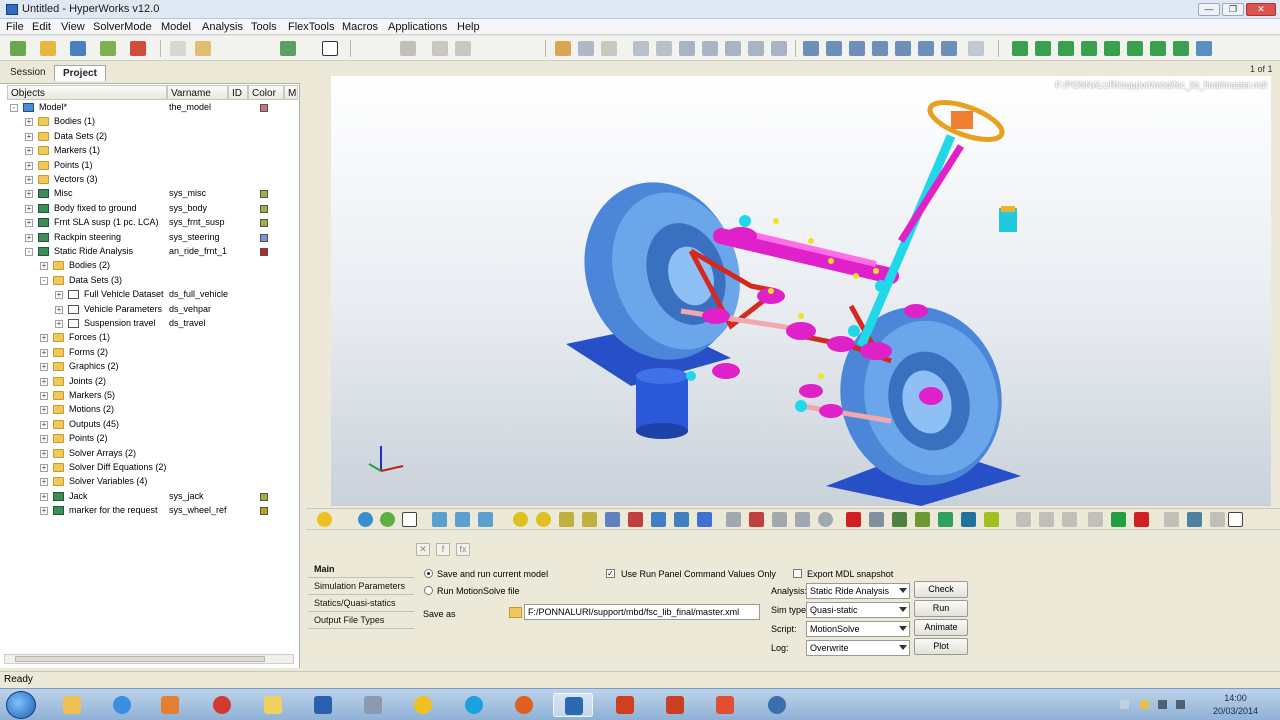 The image size is (1280, 720). I want to click on display-options-icon, so click(1204, 48).